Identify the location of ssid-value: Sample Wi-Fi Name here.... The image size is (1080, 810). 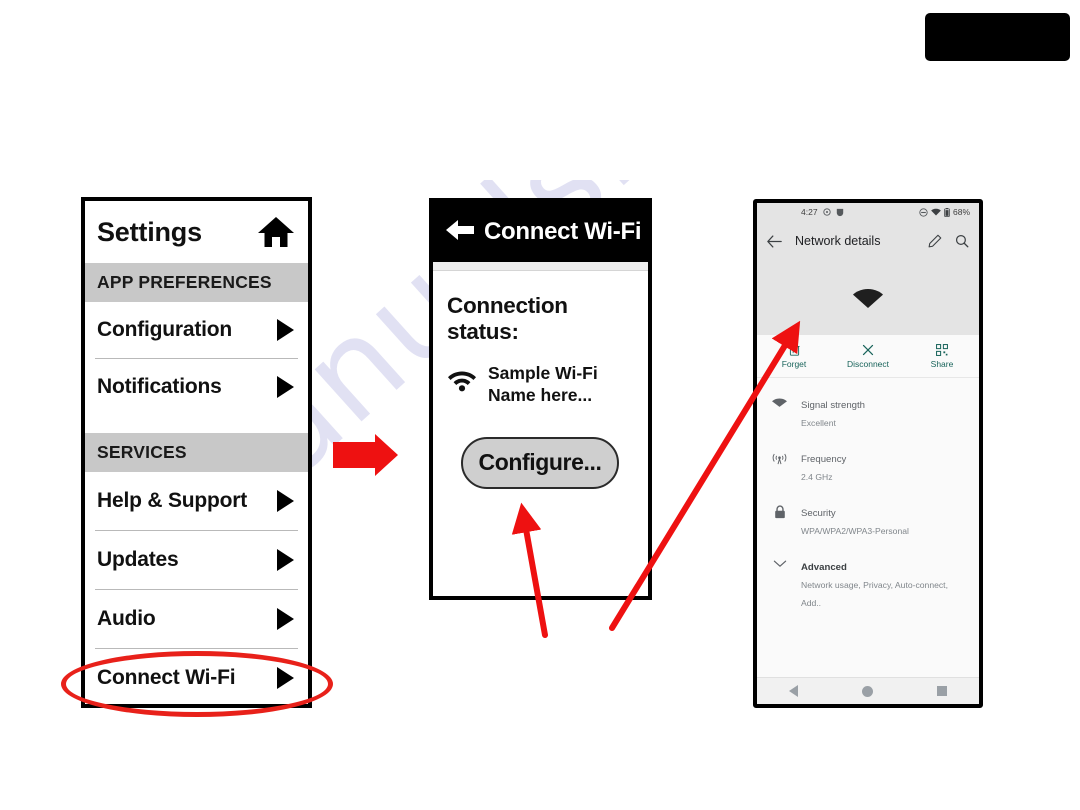
(543, 384).